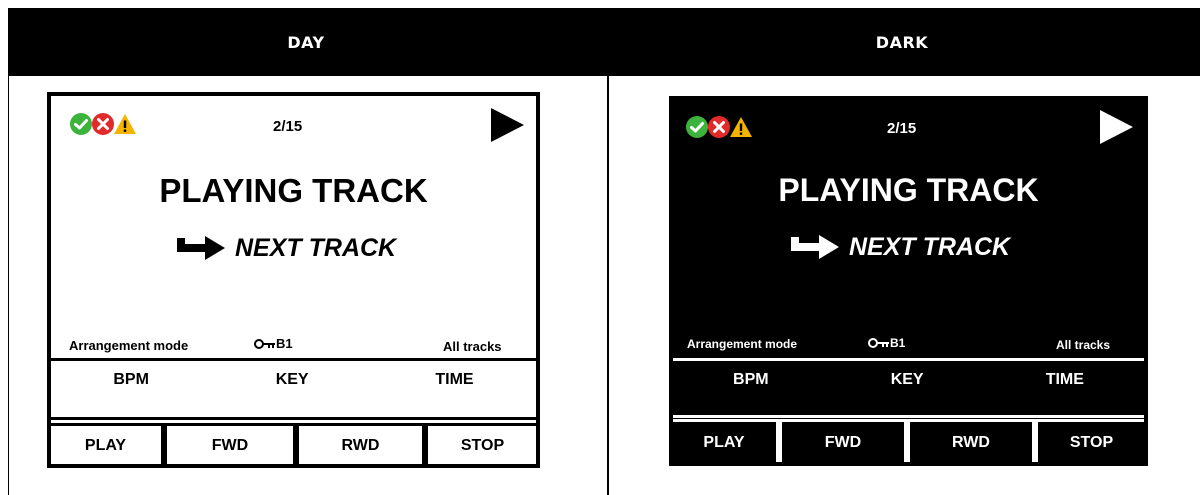  I want to click on header-dark-label: DARK, so click(902, 42).